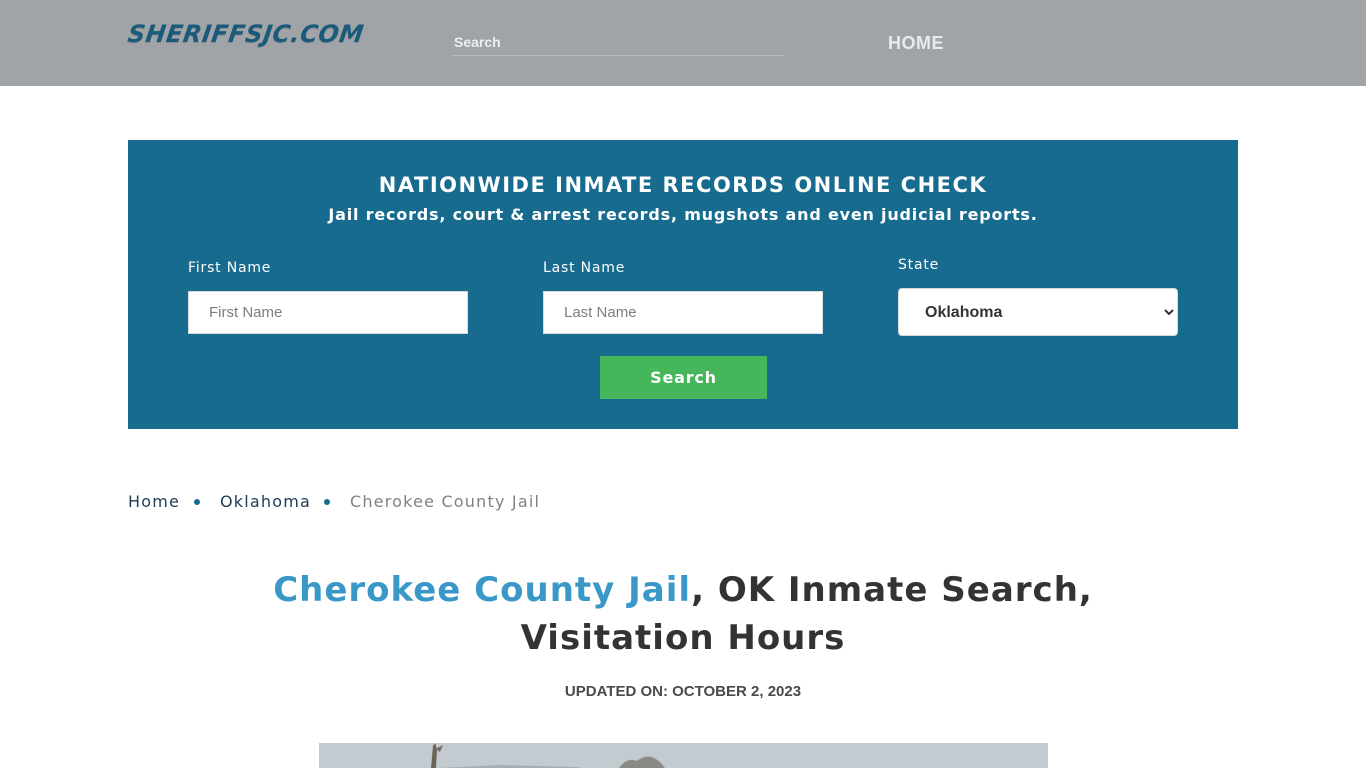  I want to click on nav-home-link: HOME, so click(916, 43).